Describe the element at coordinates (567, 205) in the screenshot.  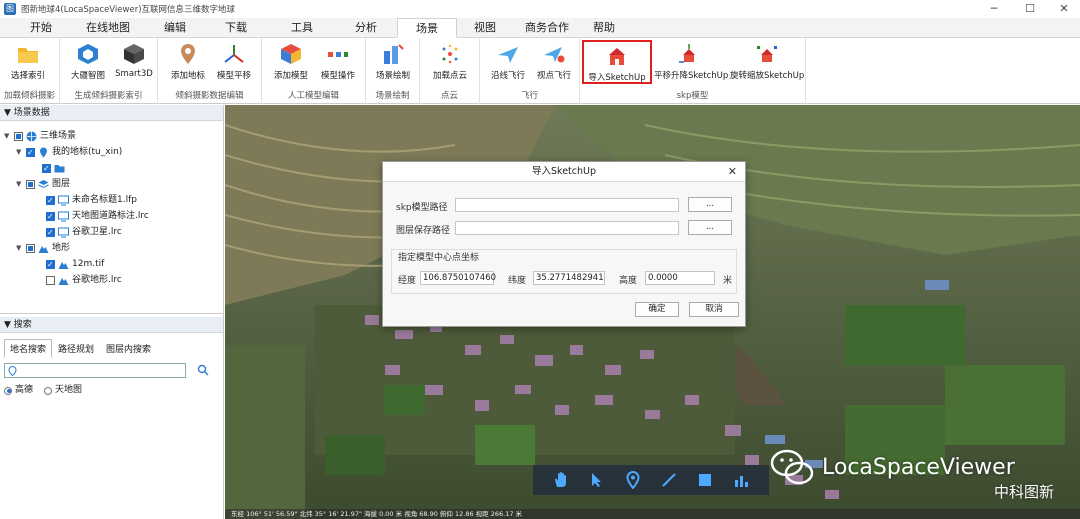
I see `skp-path-input` at that location.